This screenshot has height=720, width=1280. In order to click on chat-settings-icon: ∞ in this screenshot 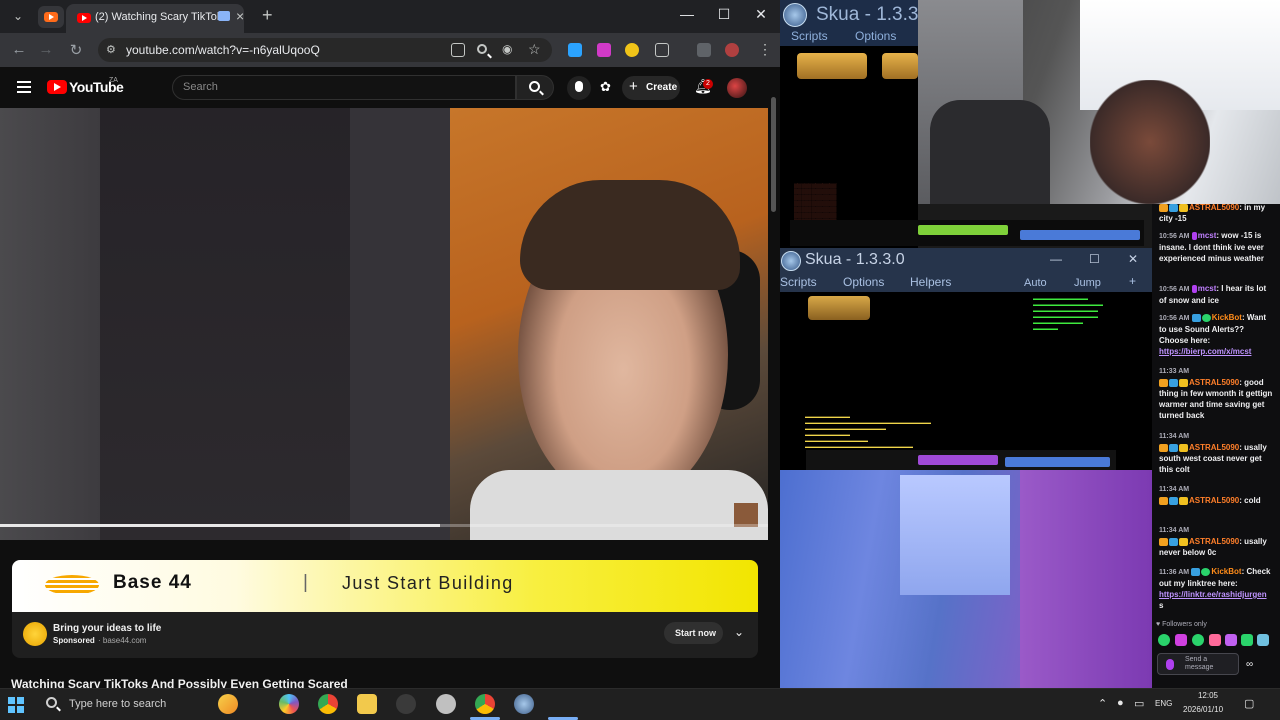, I will do `click(1249, 664)`.